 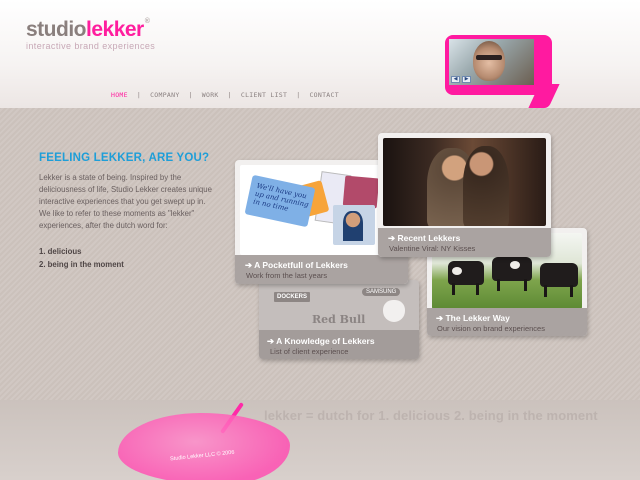 I want to click on video-play-button: ▶, so click(x=466, y=79).